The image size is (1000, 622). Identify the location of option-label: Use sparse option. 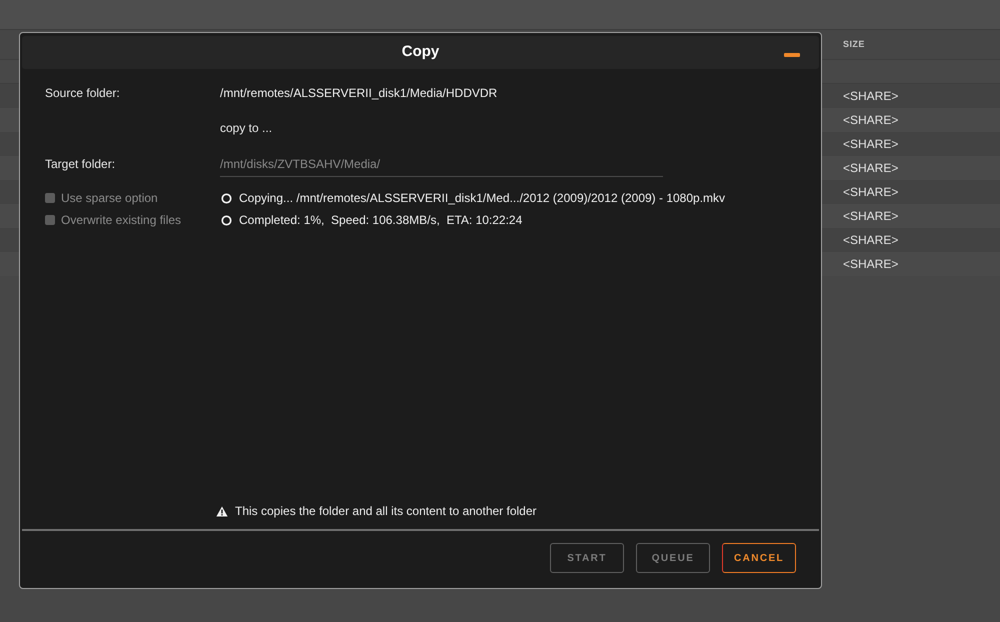
(109, 198).